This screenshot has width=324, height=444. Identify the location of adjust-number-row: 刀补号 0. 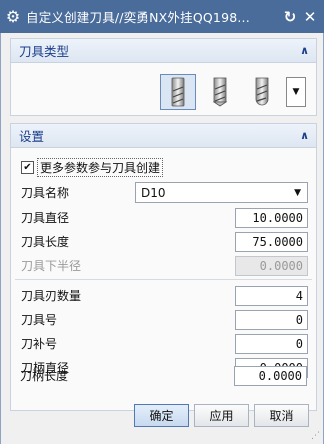
(163, 343).